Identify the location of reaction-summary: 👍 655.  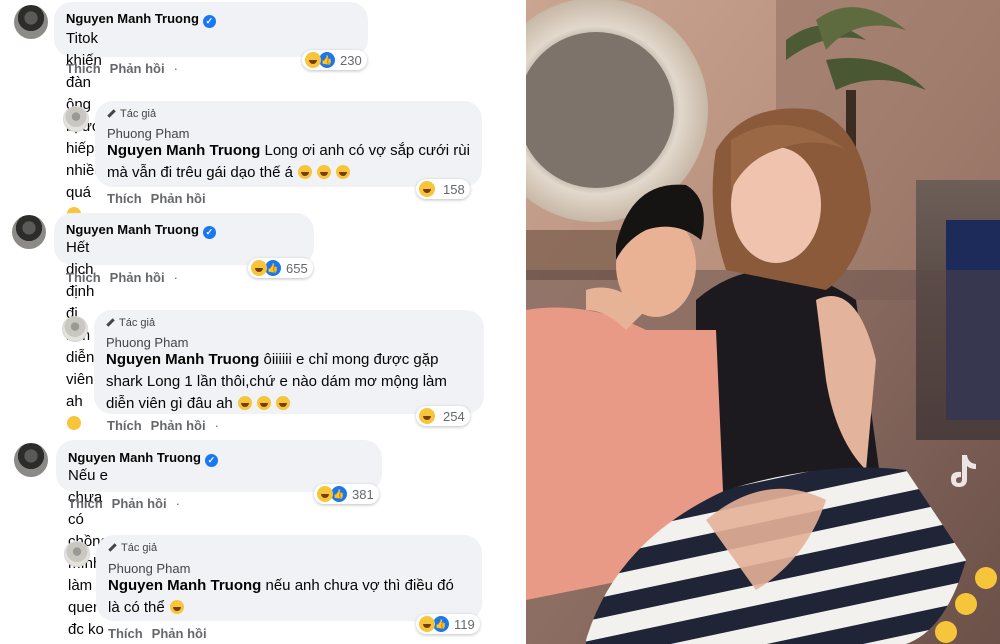
(280, 268).